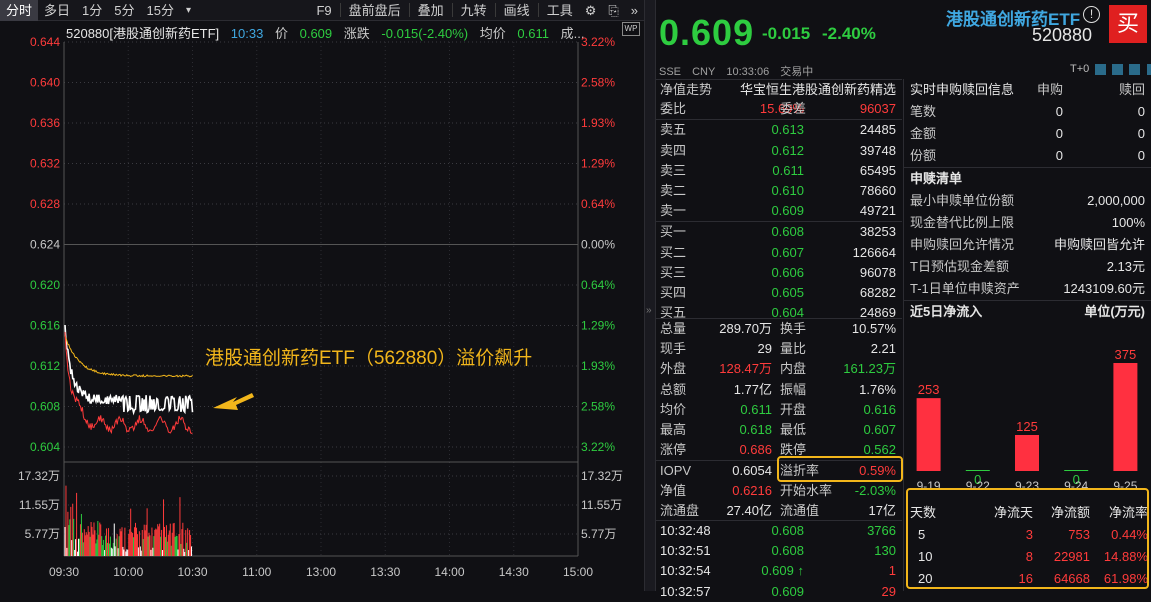 The image size is (1151, 602). What do you see at coordinates (779, 191) in the screenshot?
I see `ask-row: 卖二 0.610 78660` at bounding box center [779, 191].